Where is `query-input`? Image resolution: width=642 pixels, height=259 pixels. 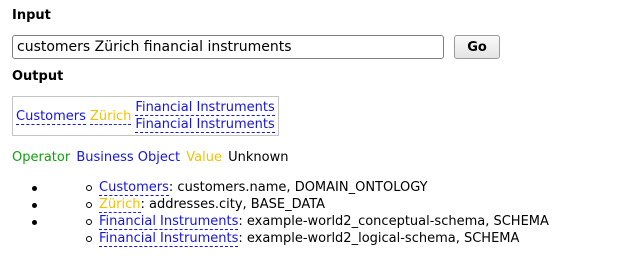
query-input is located at coordinates (228, 47).